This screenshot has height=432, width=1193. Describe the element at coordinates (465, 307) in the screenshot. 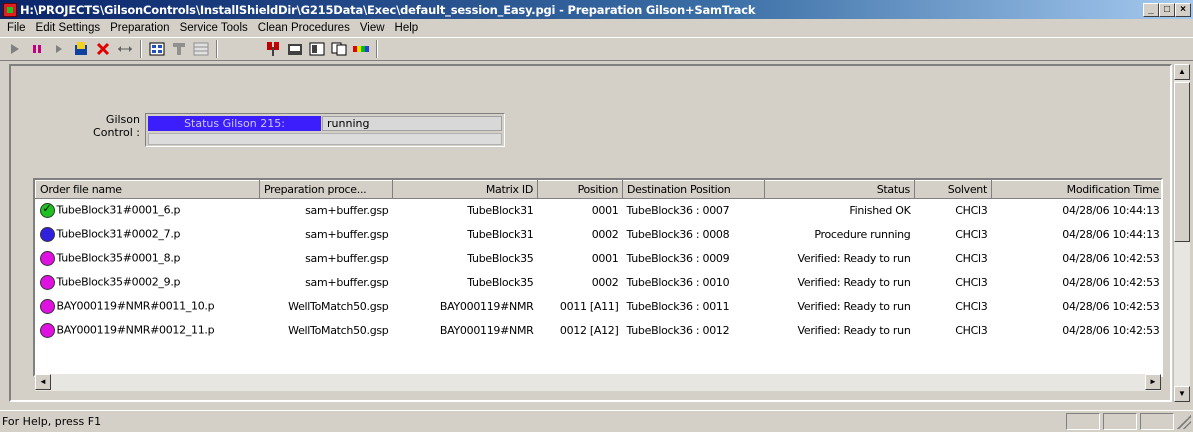

I see `cell-matrix-id: BAY000119#NMR` at that location.